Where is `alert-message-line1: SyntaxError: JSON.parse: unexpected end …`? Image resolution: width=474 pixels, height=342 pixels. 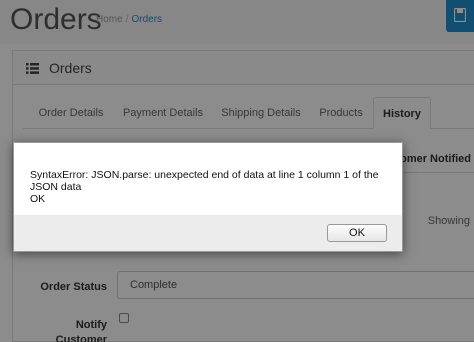 alert-message-line1: SyntaxError: JSON.parse: unexpected end … is located at coordinates (204, 181).